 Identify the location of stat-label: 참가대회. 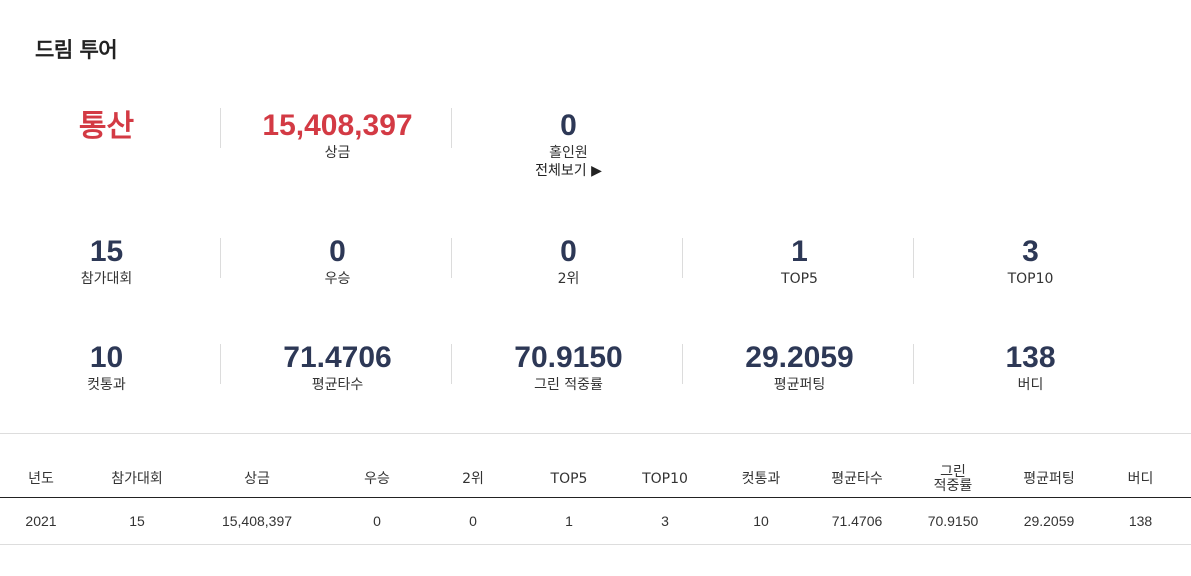
(106, 279).